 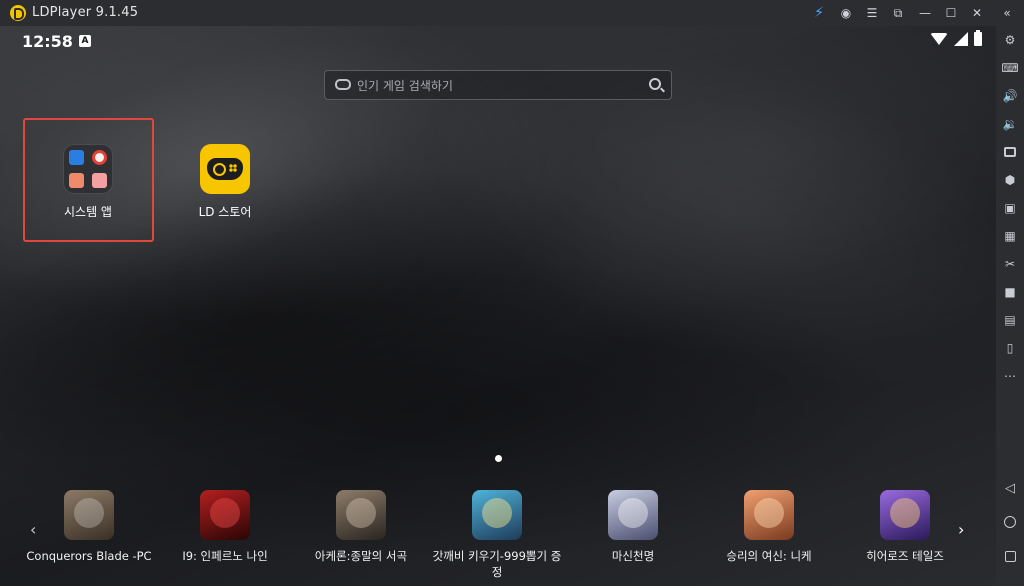 I want to click on notification-a-icon: A, so click(x=85, y=41).